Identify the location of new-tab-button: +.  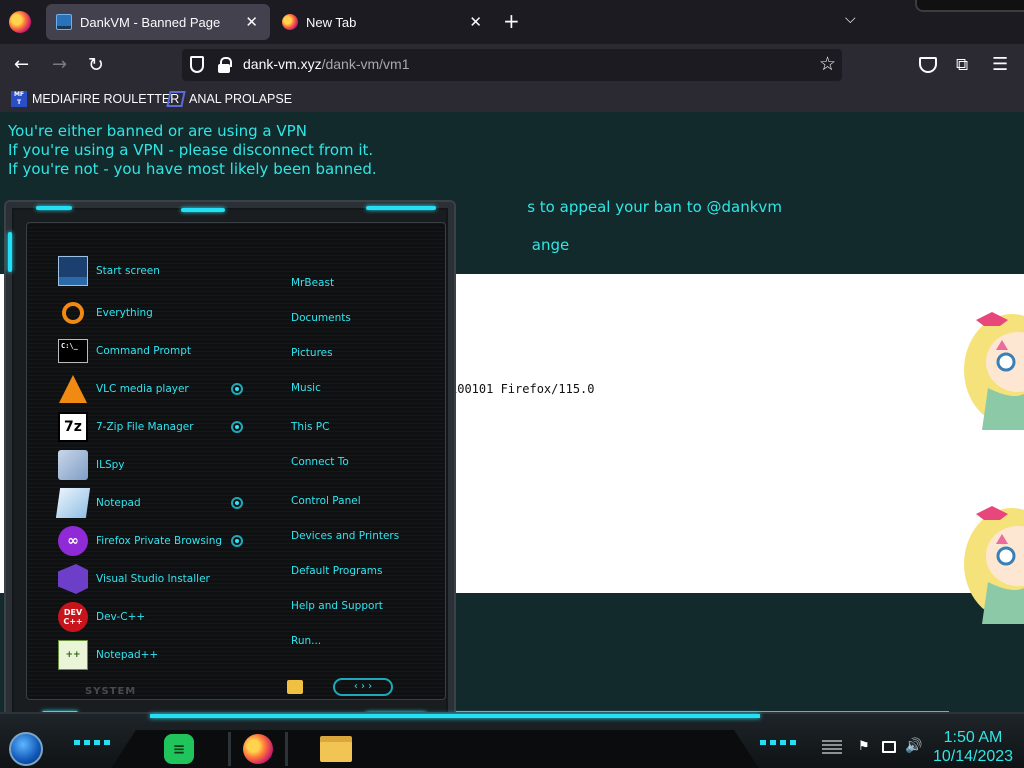
(511, 21).